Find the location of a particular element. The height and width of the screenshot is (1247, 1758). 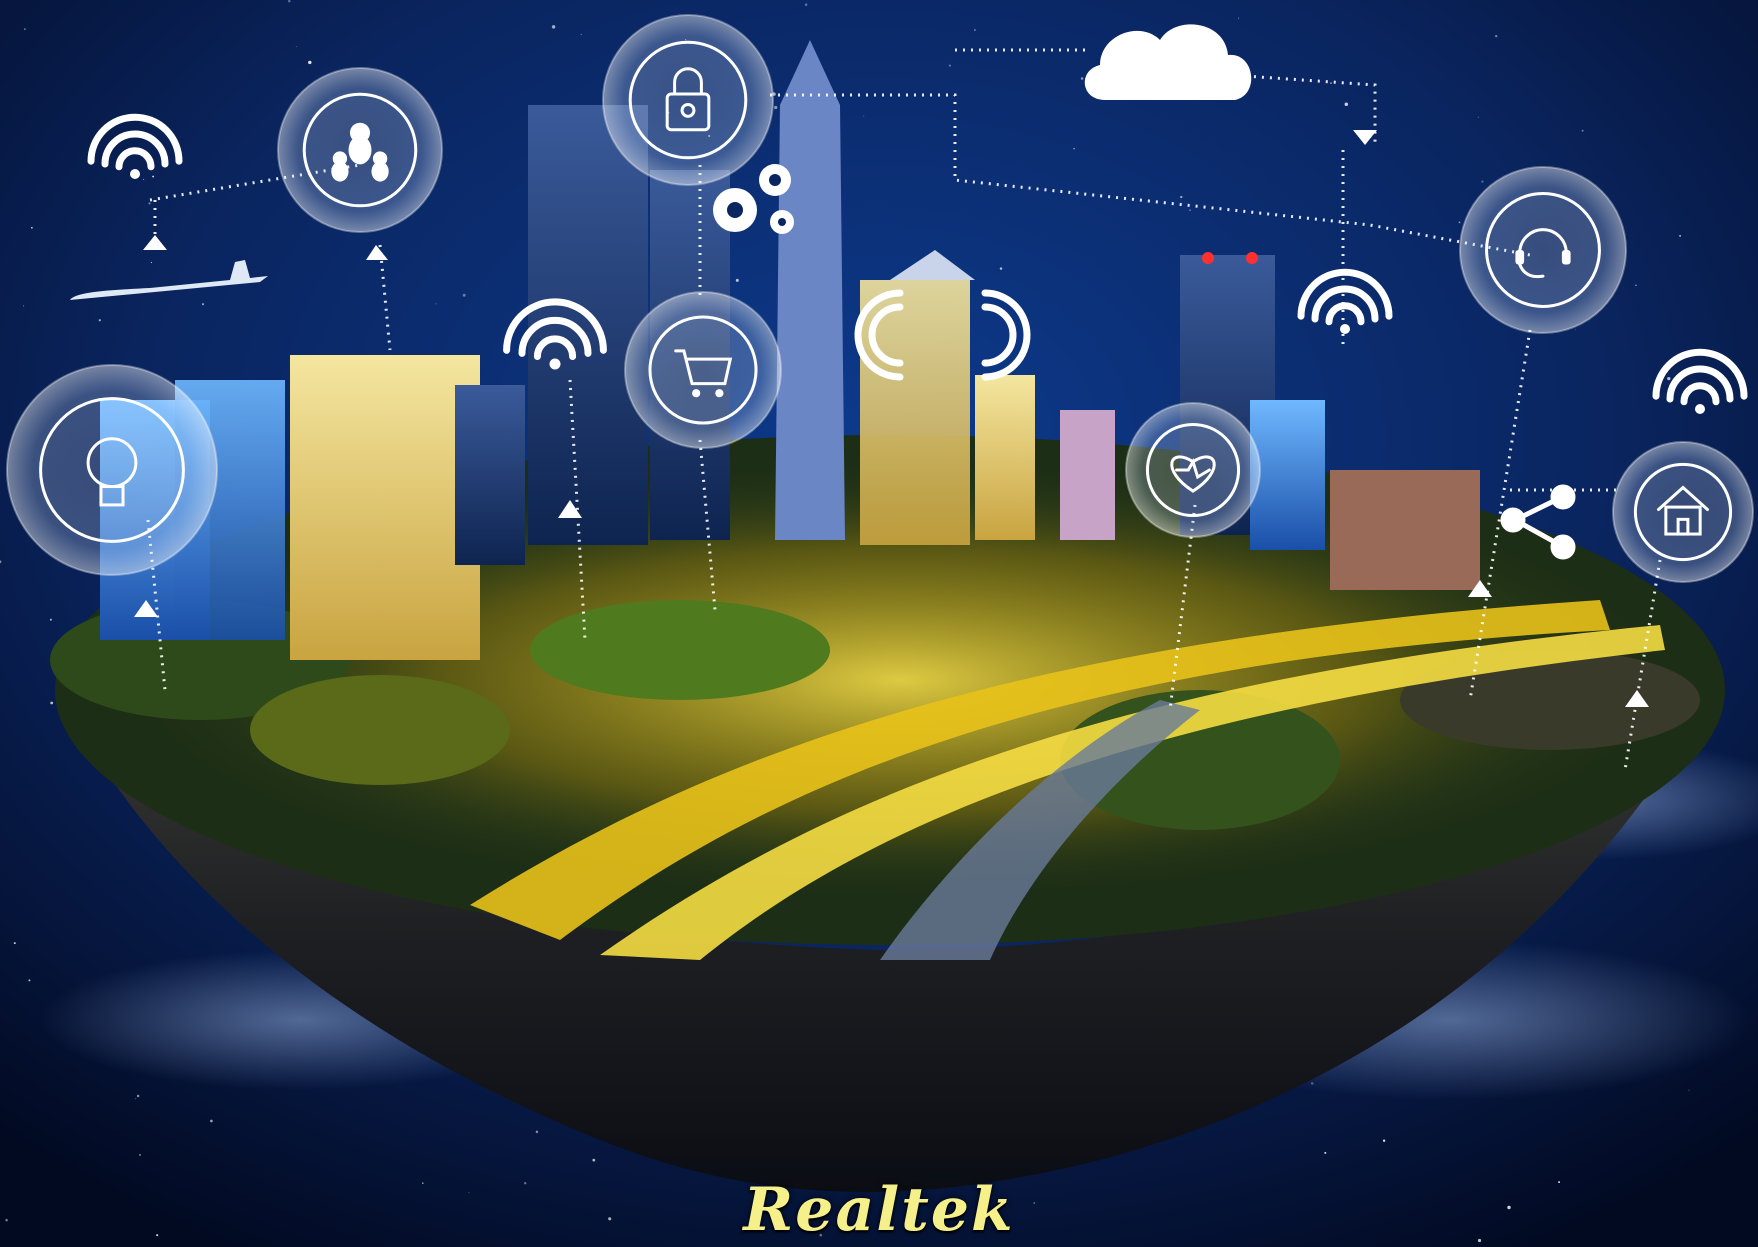

shopping-cart-icon is located at coordinates (703, 370).